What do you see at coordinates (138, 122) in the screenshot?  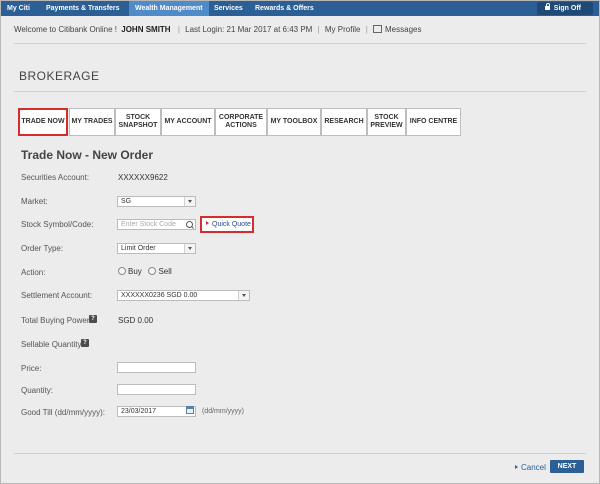 I see `tab-stock-snapshot: STOCK SNAPSHOT` at bounding box center [138, 122].